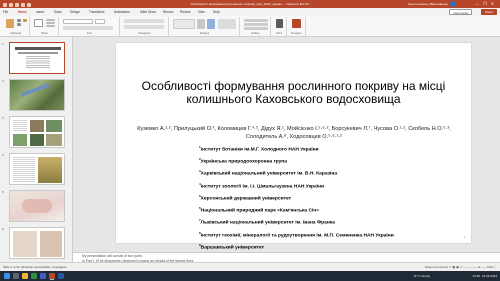  Describe the element at coordinates (19, 24) in the screenshot. I see `copy-icon` at that location.